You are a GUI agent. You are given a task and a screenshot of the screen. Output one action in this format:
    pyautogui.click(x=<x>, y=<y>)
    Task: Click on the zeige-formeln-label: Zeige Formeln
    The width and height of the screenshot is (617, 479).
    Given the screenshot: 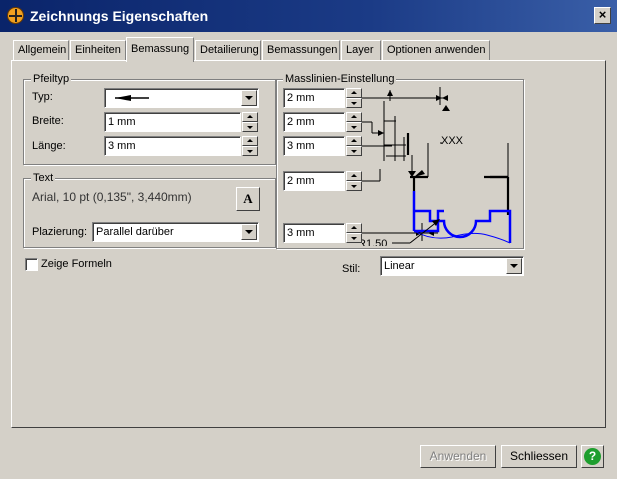 What is the action you would take?
    pyautogui.click(x=76, y=264)
    